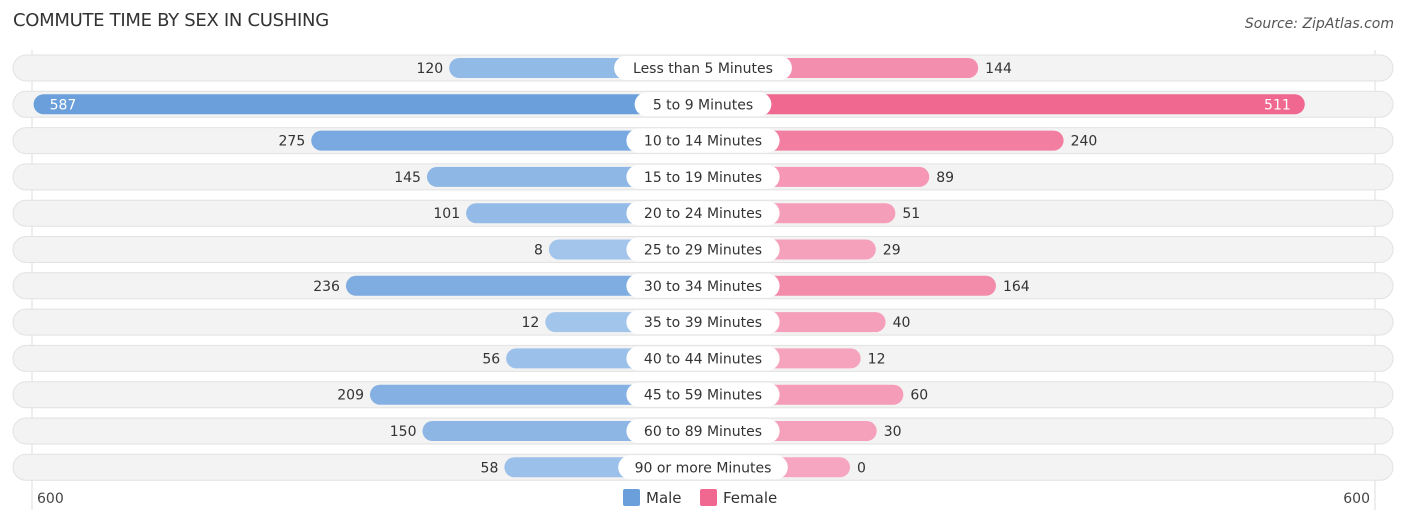 The height and width of the screenshot is (523, 1406). Describe the element at coordinates (919, 396) in the screenshot. I see `female-value-label: 60` at that location.